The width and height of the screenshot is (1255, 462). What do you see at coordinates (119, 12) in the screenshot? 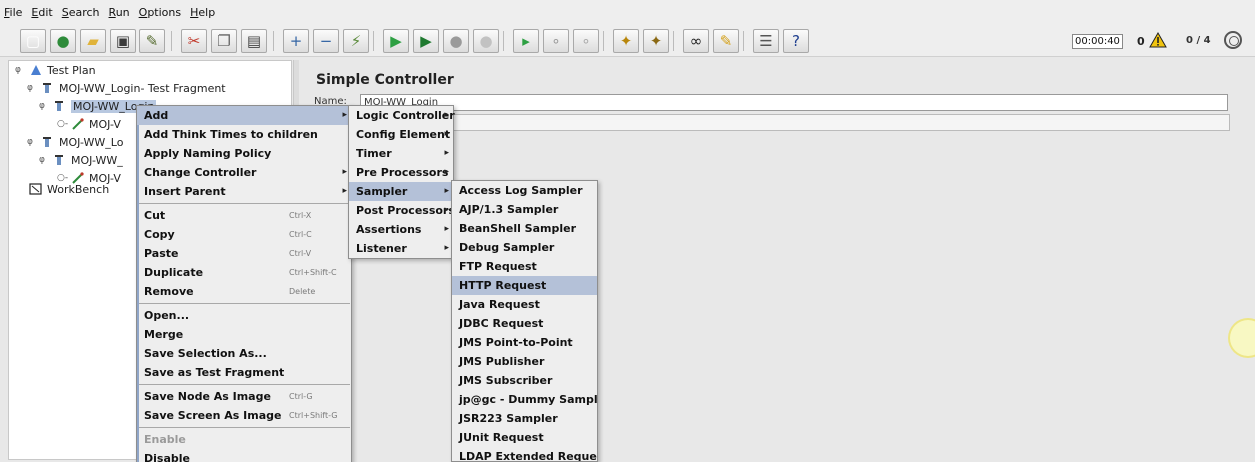
I see `menu-run: Run` at bounding box center [119, 12].